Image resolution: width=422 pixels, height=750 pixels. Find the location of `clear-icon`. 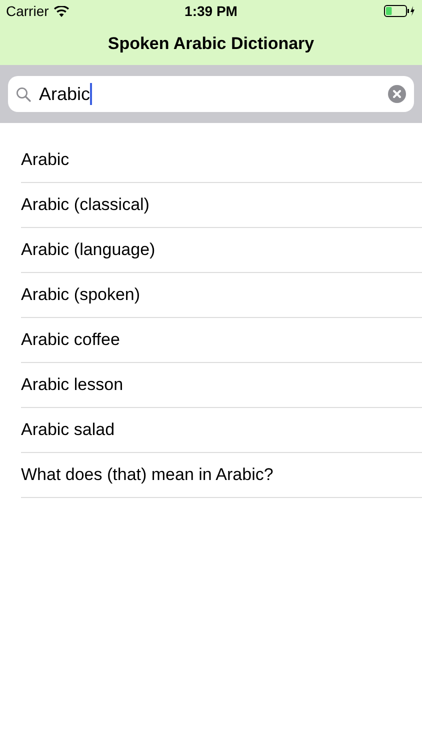

clear-icon is located at coordinates (397, 94).